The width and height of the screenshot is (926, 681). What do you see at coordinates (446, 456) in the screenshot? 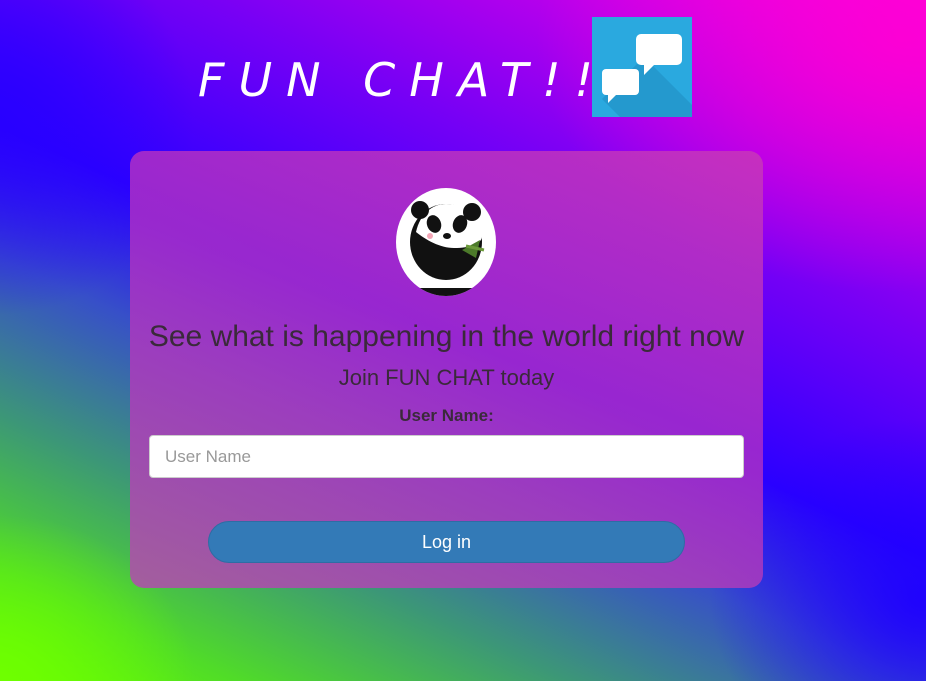
I see `username-input` at bounding box center [446, 456].